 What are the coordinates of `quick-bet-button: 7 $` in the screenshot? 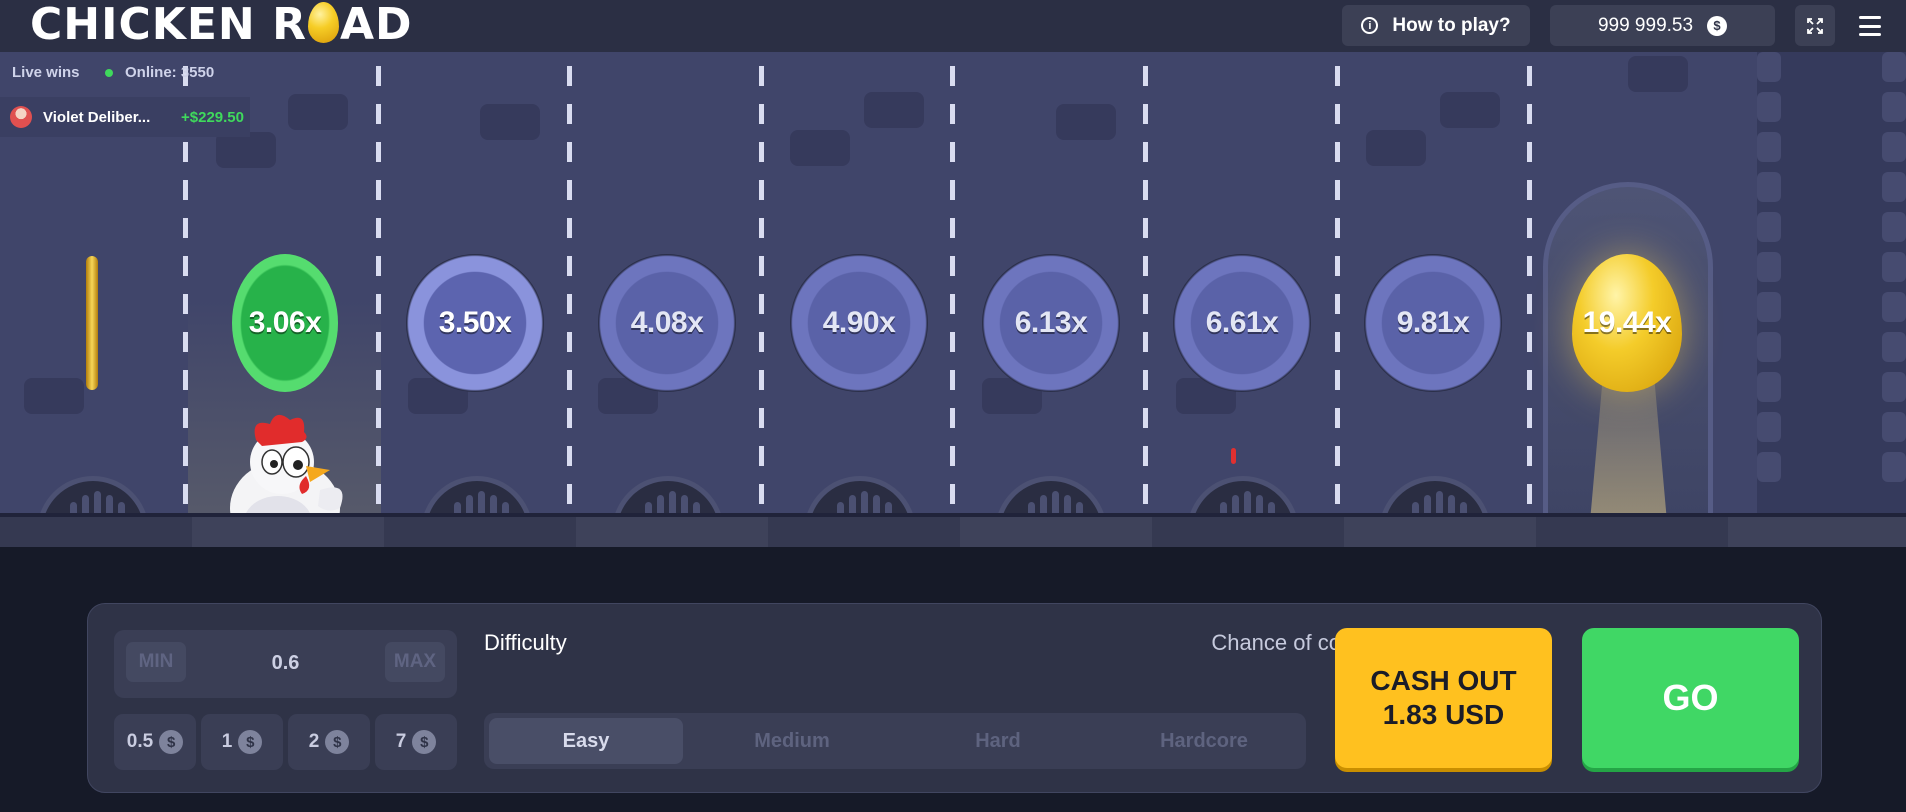 It's located at (416, 742).